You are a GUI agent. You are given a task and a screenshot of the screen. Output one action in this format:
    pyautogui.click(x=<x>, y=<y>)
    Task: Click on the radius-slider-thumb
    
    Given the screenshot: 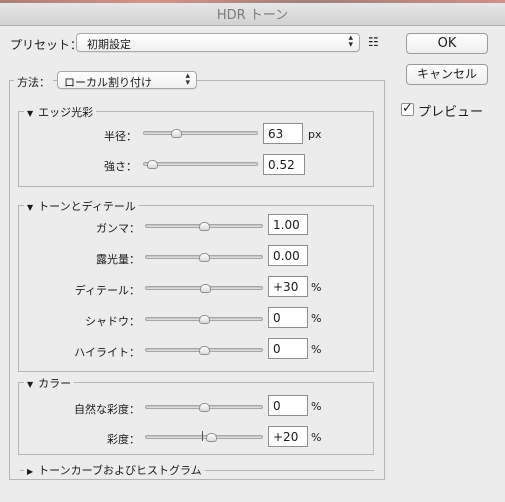 What is the action you would take?
    pyautogui.click(x=176, y=133)
    